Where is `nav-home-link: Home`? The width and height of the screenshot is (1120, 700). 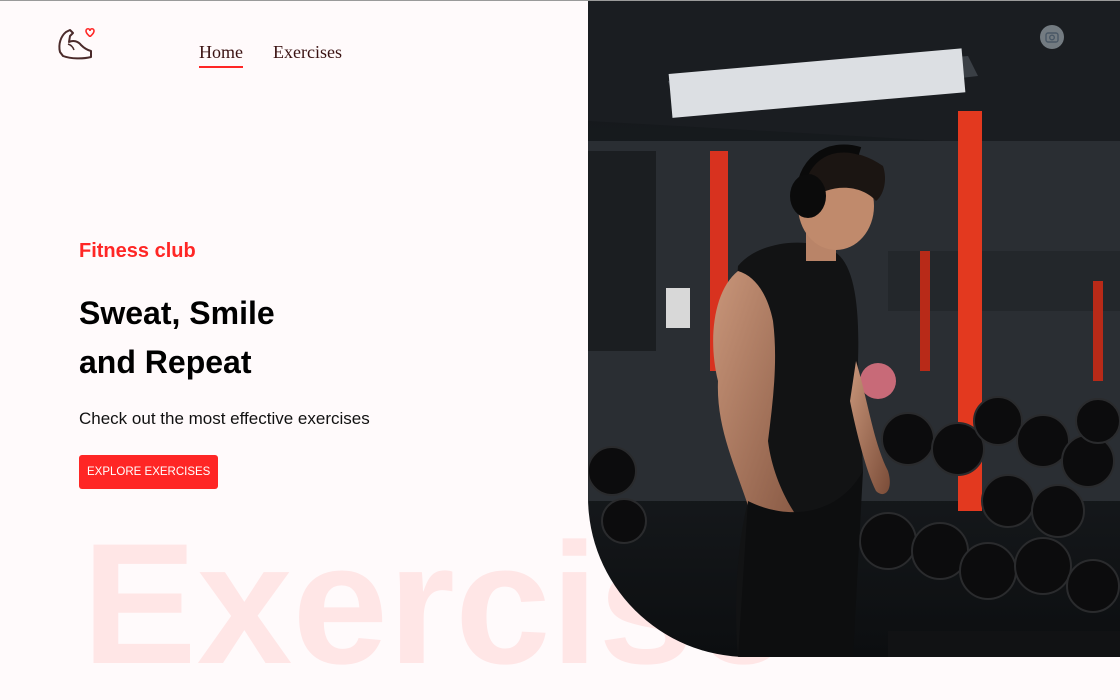
nav-home-link: Home is located at coordinates (221, 55).